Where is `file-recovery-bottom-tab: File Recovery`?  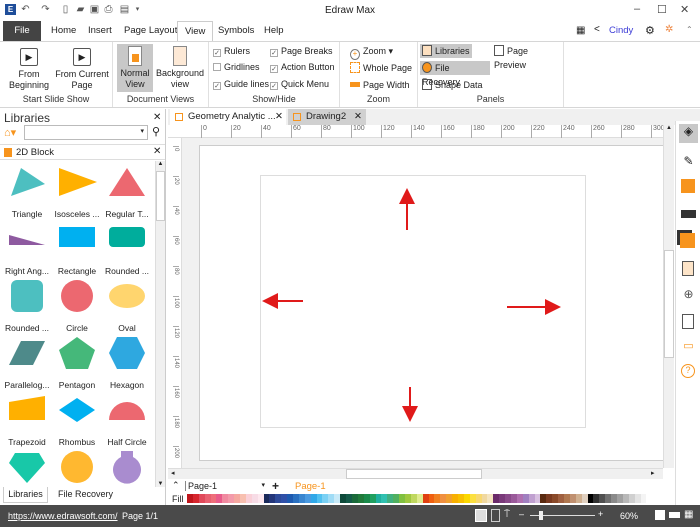 file-recovery-bottom-tab: File Recovery is located at coordinates (85, 494).